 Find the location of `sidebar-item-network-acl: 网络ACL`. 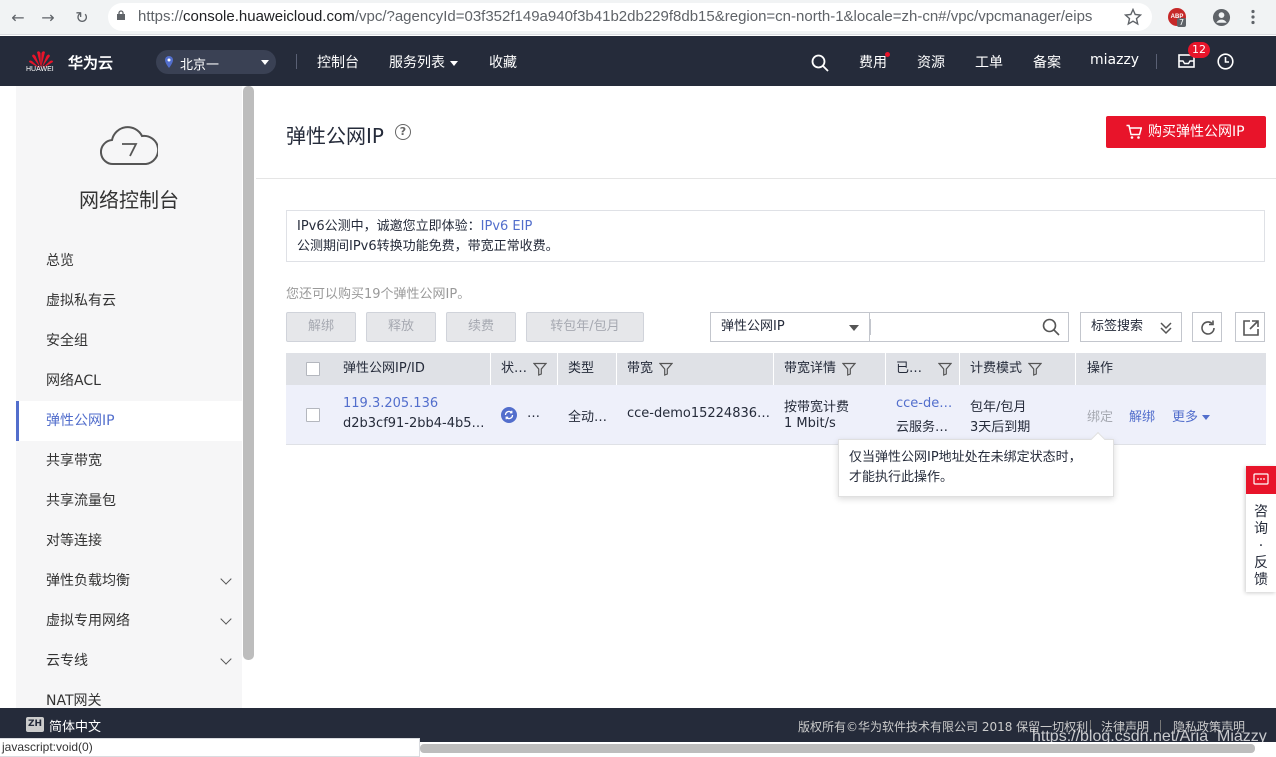

sidebar-item-network-acl: 网络ACL is located at coordinates (129, 381).